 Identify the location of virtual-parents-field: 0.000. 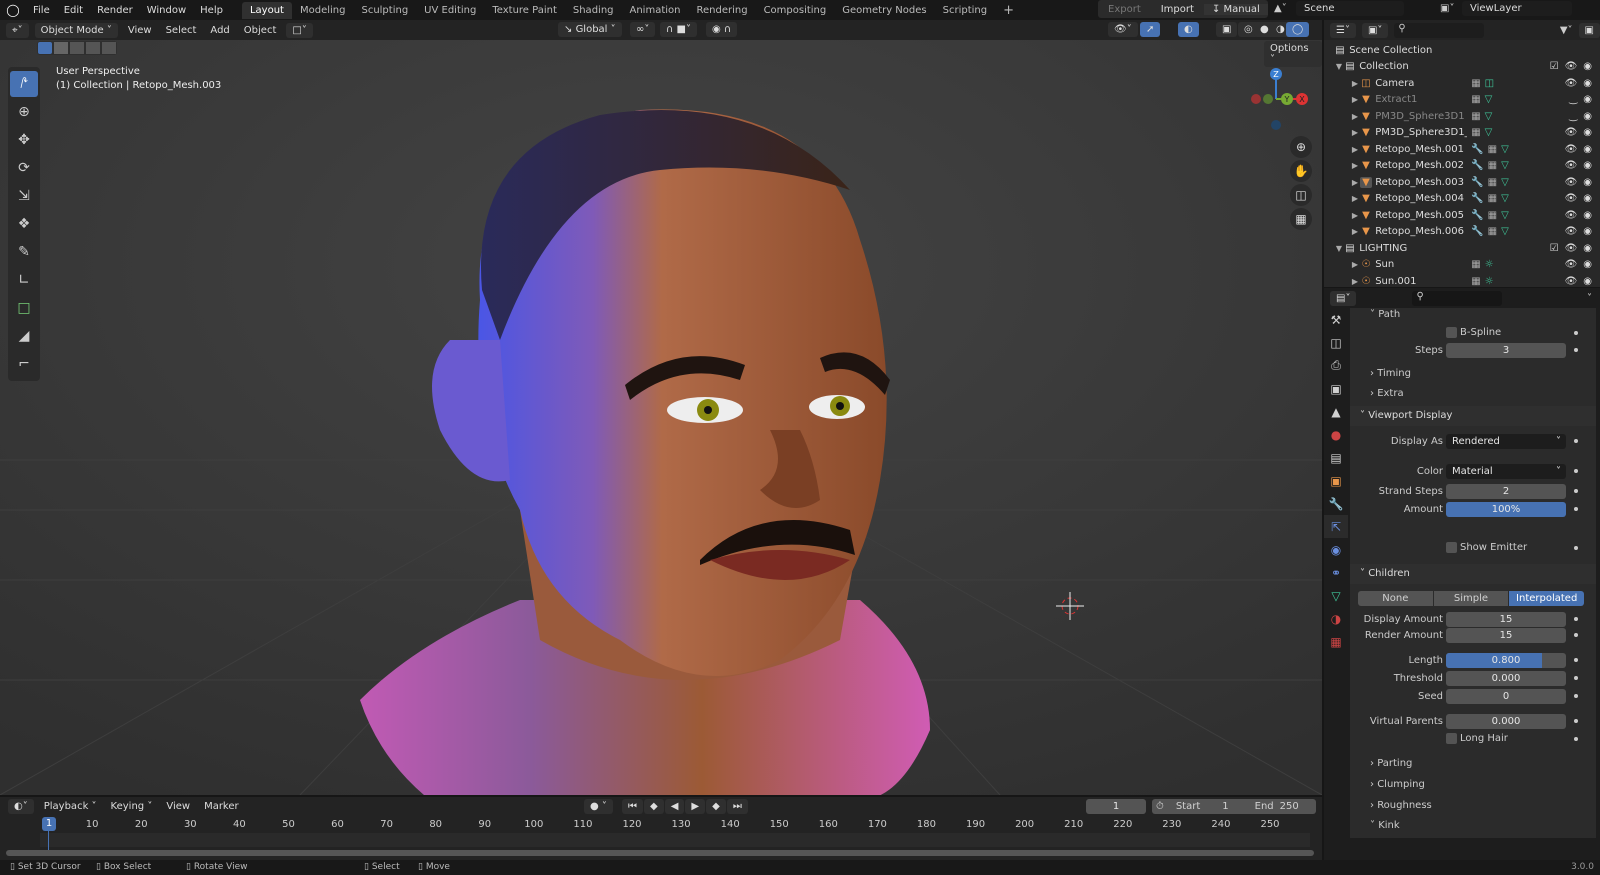
(1506, 721).